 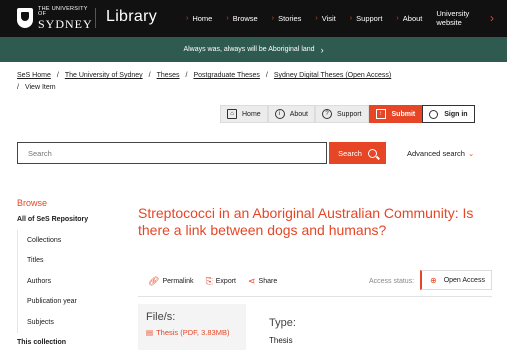 What do you see at coordinates (221, 281) in the screenshot?
I see `export-button: ⎘ Export` at bounding box center [221, 281].